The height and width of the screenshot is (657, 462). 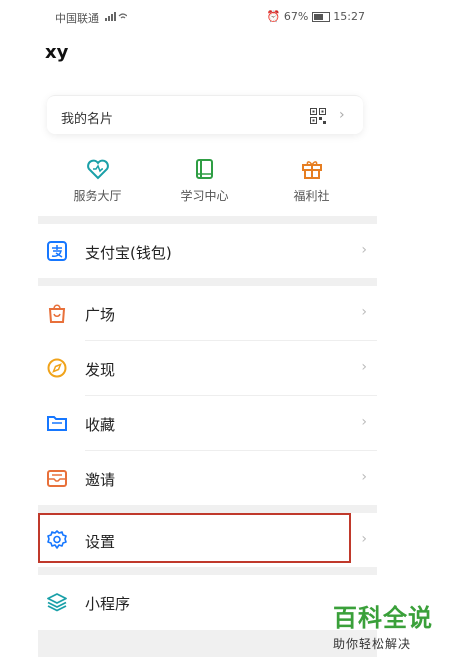 What do you see at coordinates (57, 423) in the screenshot?
I see `folder-icon` at bounding box center [57, 423].